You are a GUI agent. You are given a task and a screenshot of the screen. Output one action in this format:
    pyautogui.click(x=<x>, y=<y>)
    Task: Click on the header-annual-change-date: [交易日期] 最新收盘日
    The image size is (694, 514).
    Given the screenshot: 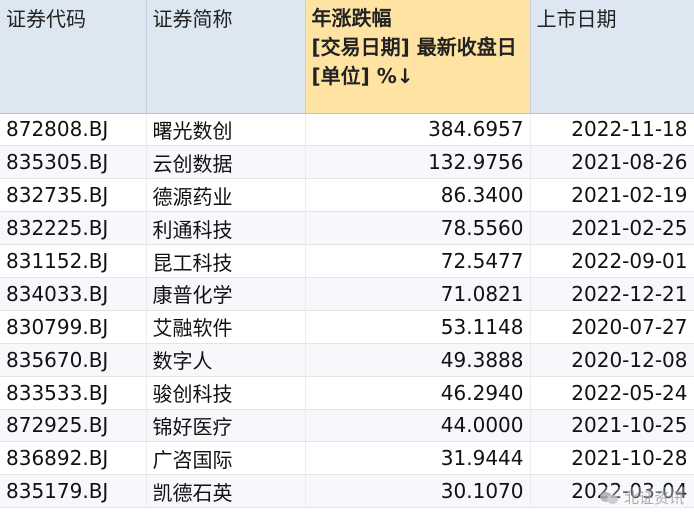 What is the action you would take?
    pyautogui.click(x=414, y=47)
    